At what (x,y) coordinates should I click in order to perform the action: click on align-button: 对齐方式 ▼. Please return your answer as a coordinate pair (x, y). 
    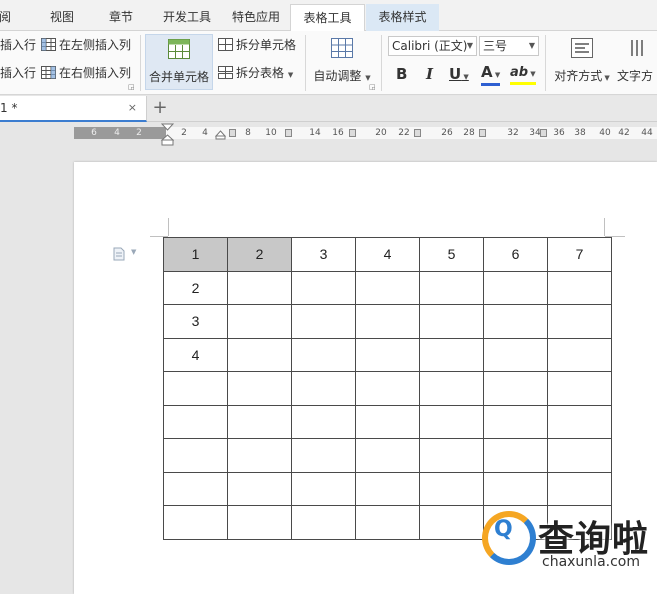
    Looking at the image, I should click on (582, 62).